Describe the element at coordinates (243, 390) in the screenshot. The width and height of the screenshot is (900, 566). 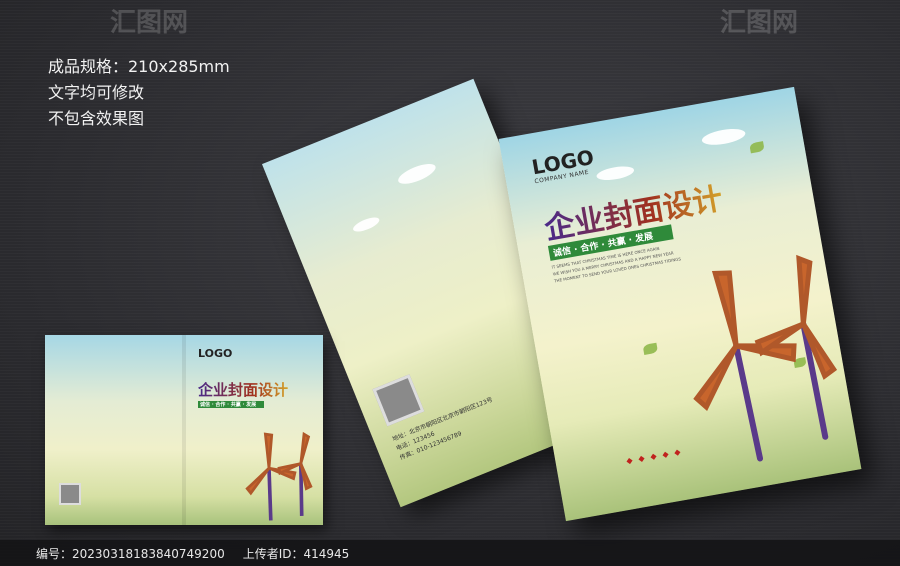
I see `cover-title: 企业封面设计` at that location.